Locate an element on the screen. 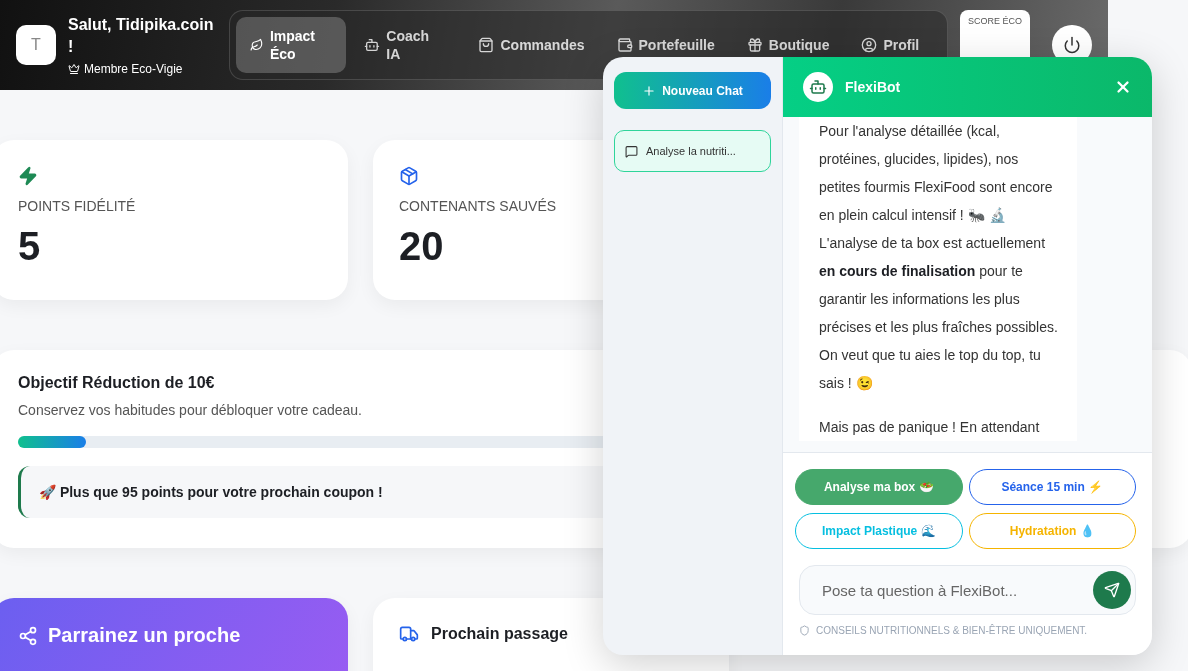 The height and width of the screenshot is (671, 1188). close-icon is located at coordinates (1123, 87).